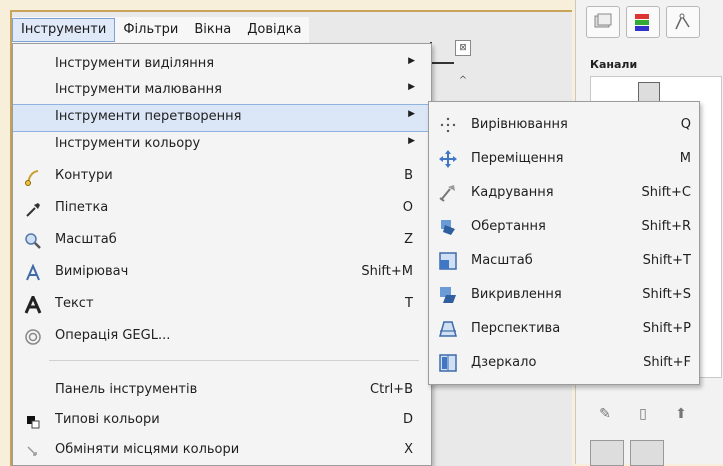 The width and height of the screenshot is (723, 466). What do you see at coordinates (512, 192) in the screenshot?
I see `submenu-item-label: Кадрування` at bounding box center [512, 192].